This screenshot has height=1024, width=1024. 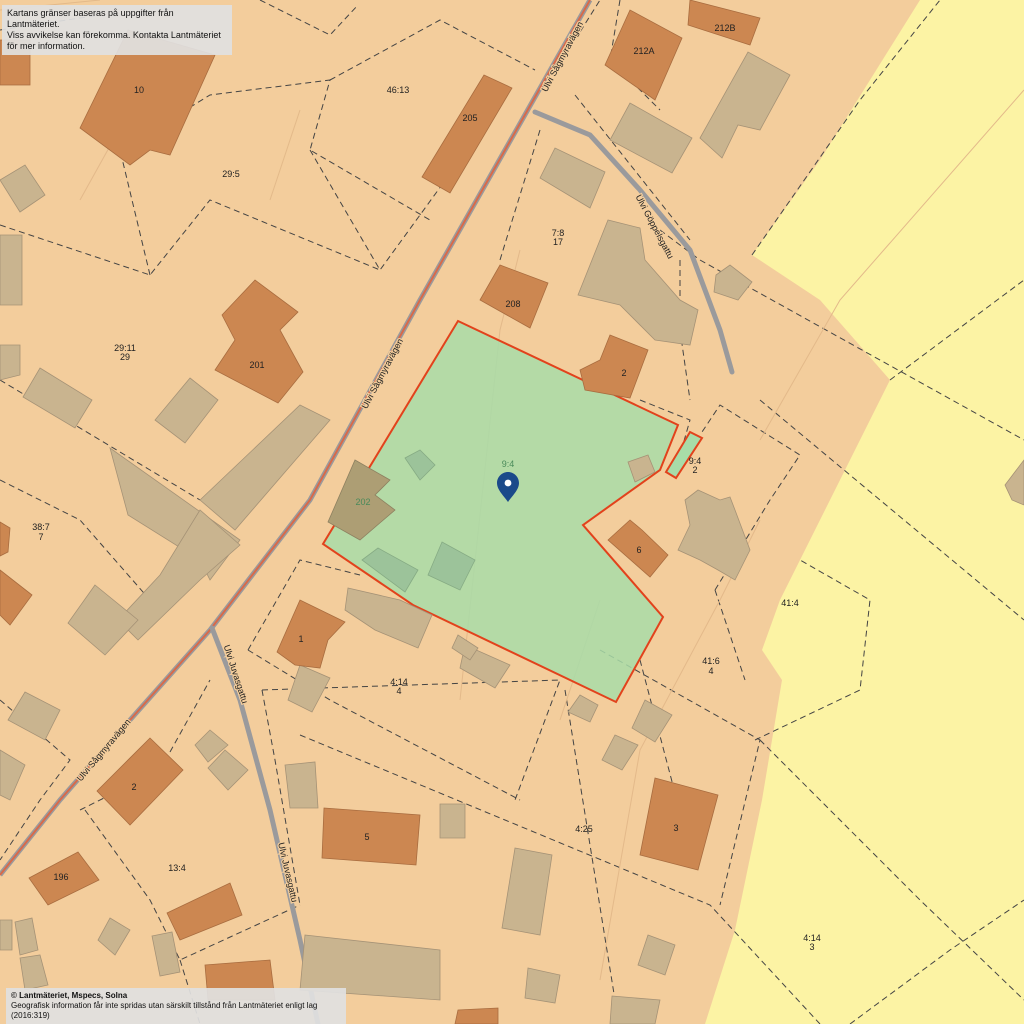 What do you see at coordinates (558, 242) in the screenshot?
I see `parcel-7-8-sub: 17` at bounding box center [558, 242].